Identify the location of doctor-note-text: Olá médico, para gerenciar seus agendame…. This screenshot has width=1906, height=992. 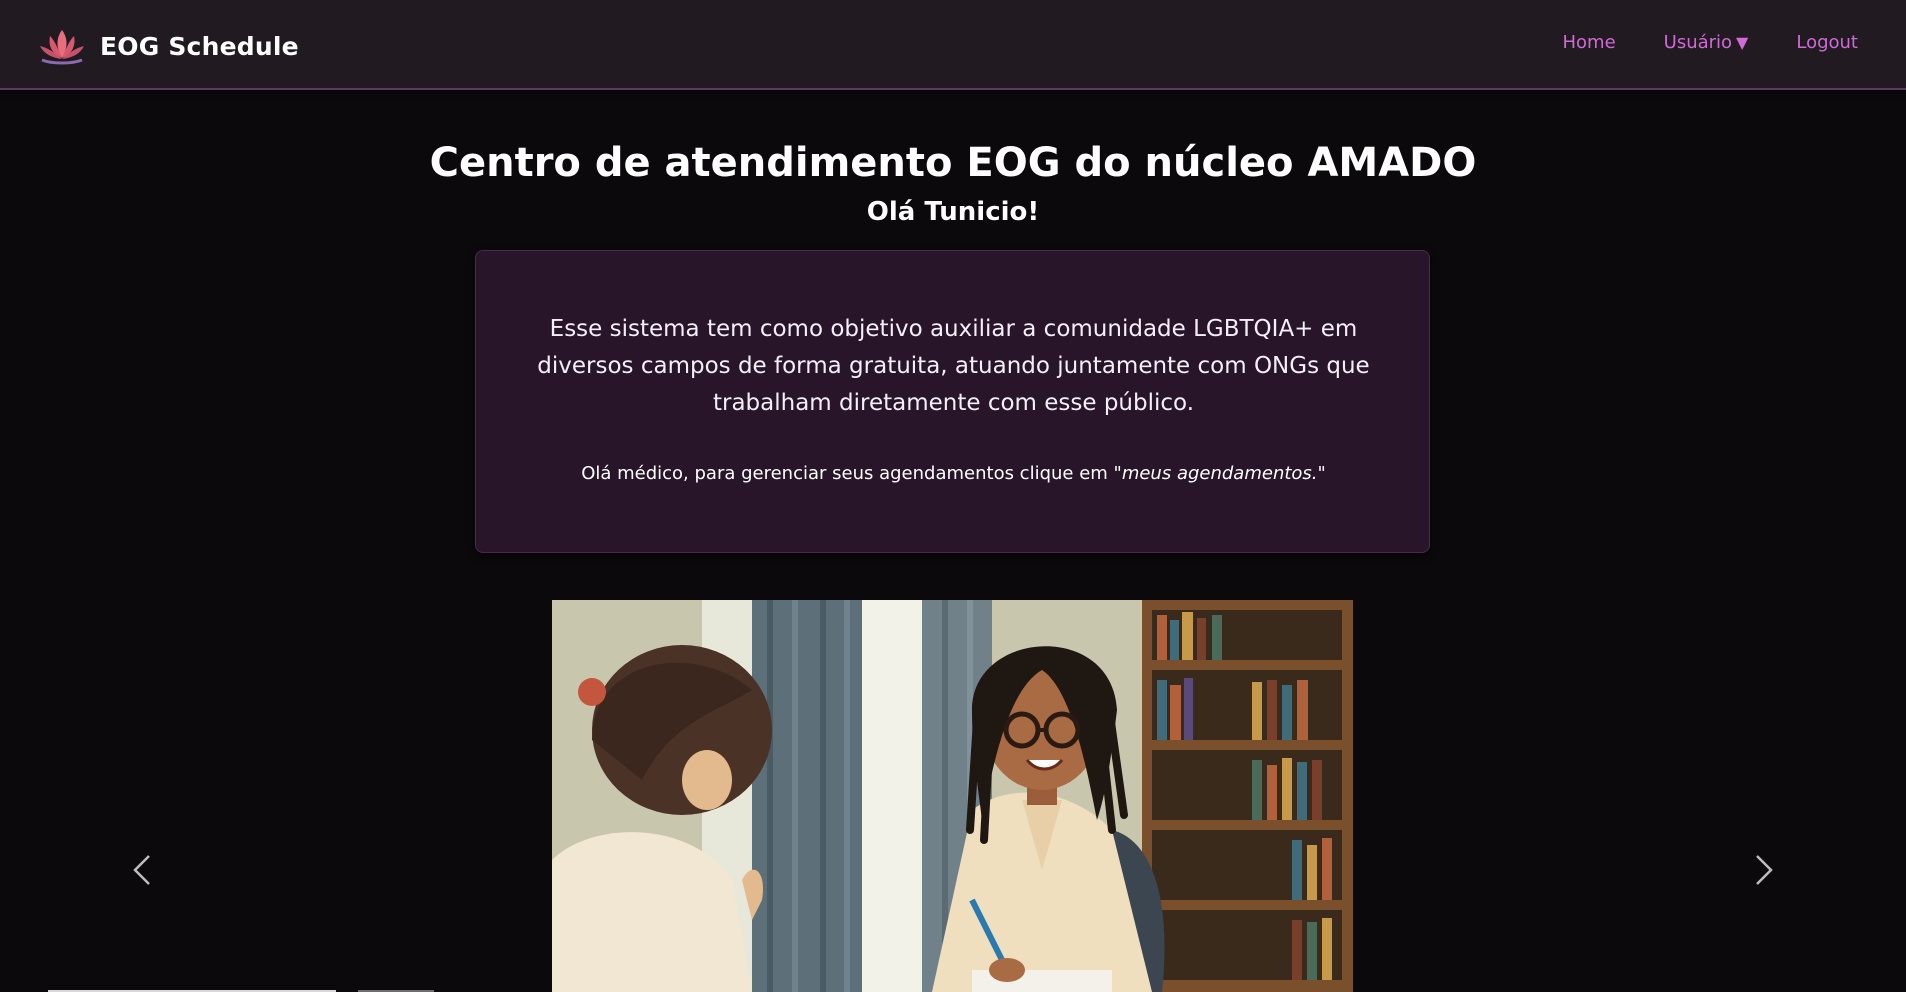
(847, 473).